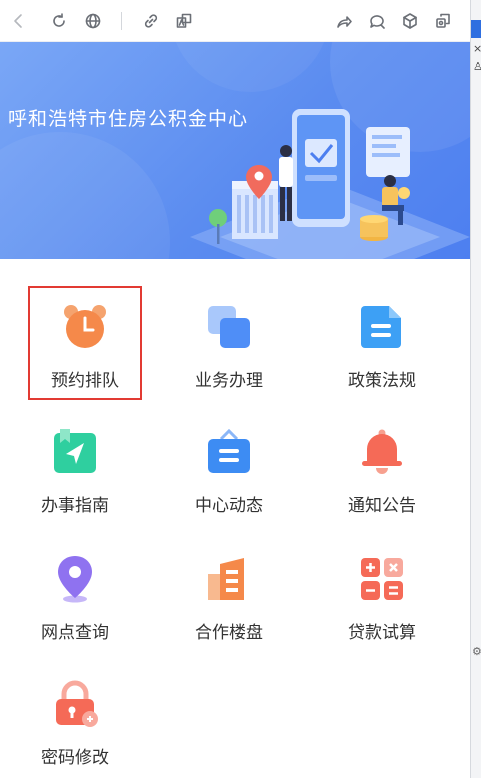 The height and width of the screenshot is (778, 481). I want to click on globe-icon, so click(93, 21).